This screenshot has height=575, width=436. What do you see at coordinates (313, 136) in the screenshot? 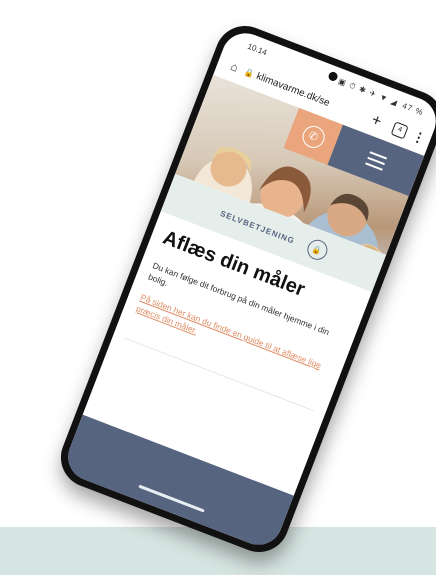
I see `phone-icon: ✆` at bounding box center [313, 136].